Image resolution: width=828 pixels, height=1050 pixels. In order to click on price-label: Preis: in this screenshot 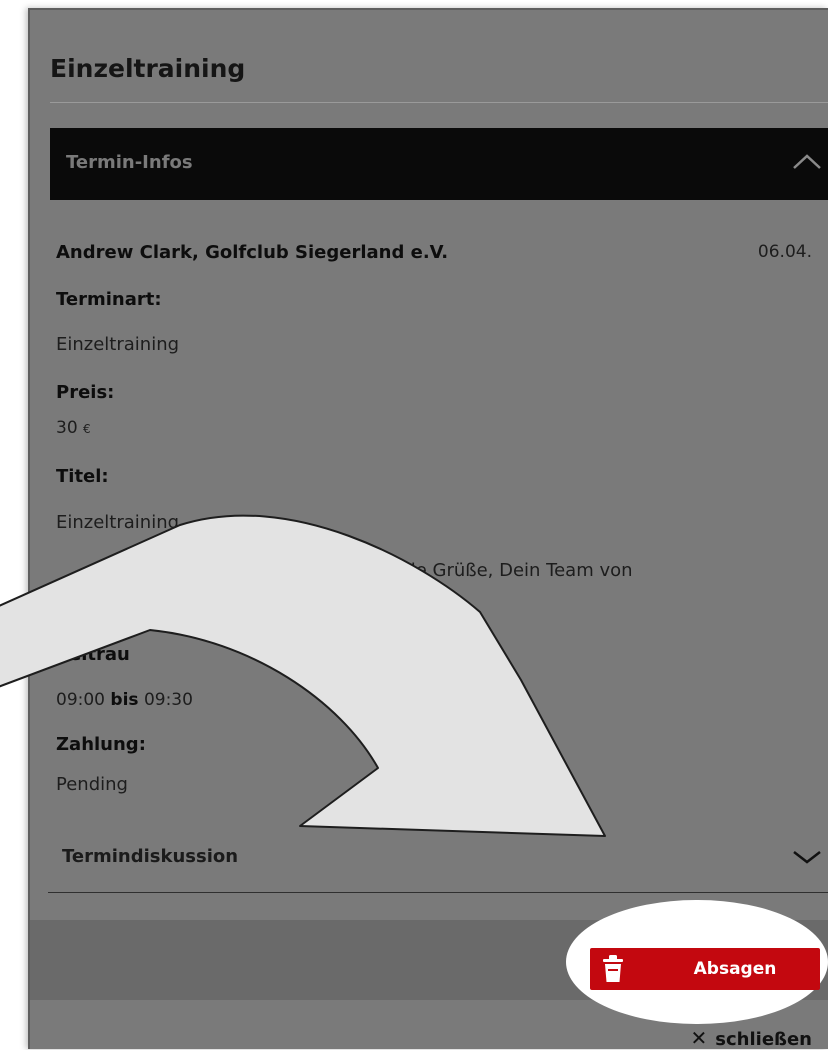, I will do `click(85, 392)`.